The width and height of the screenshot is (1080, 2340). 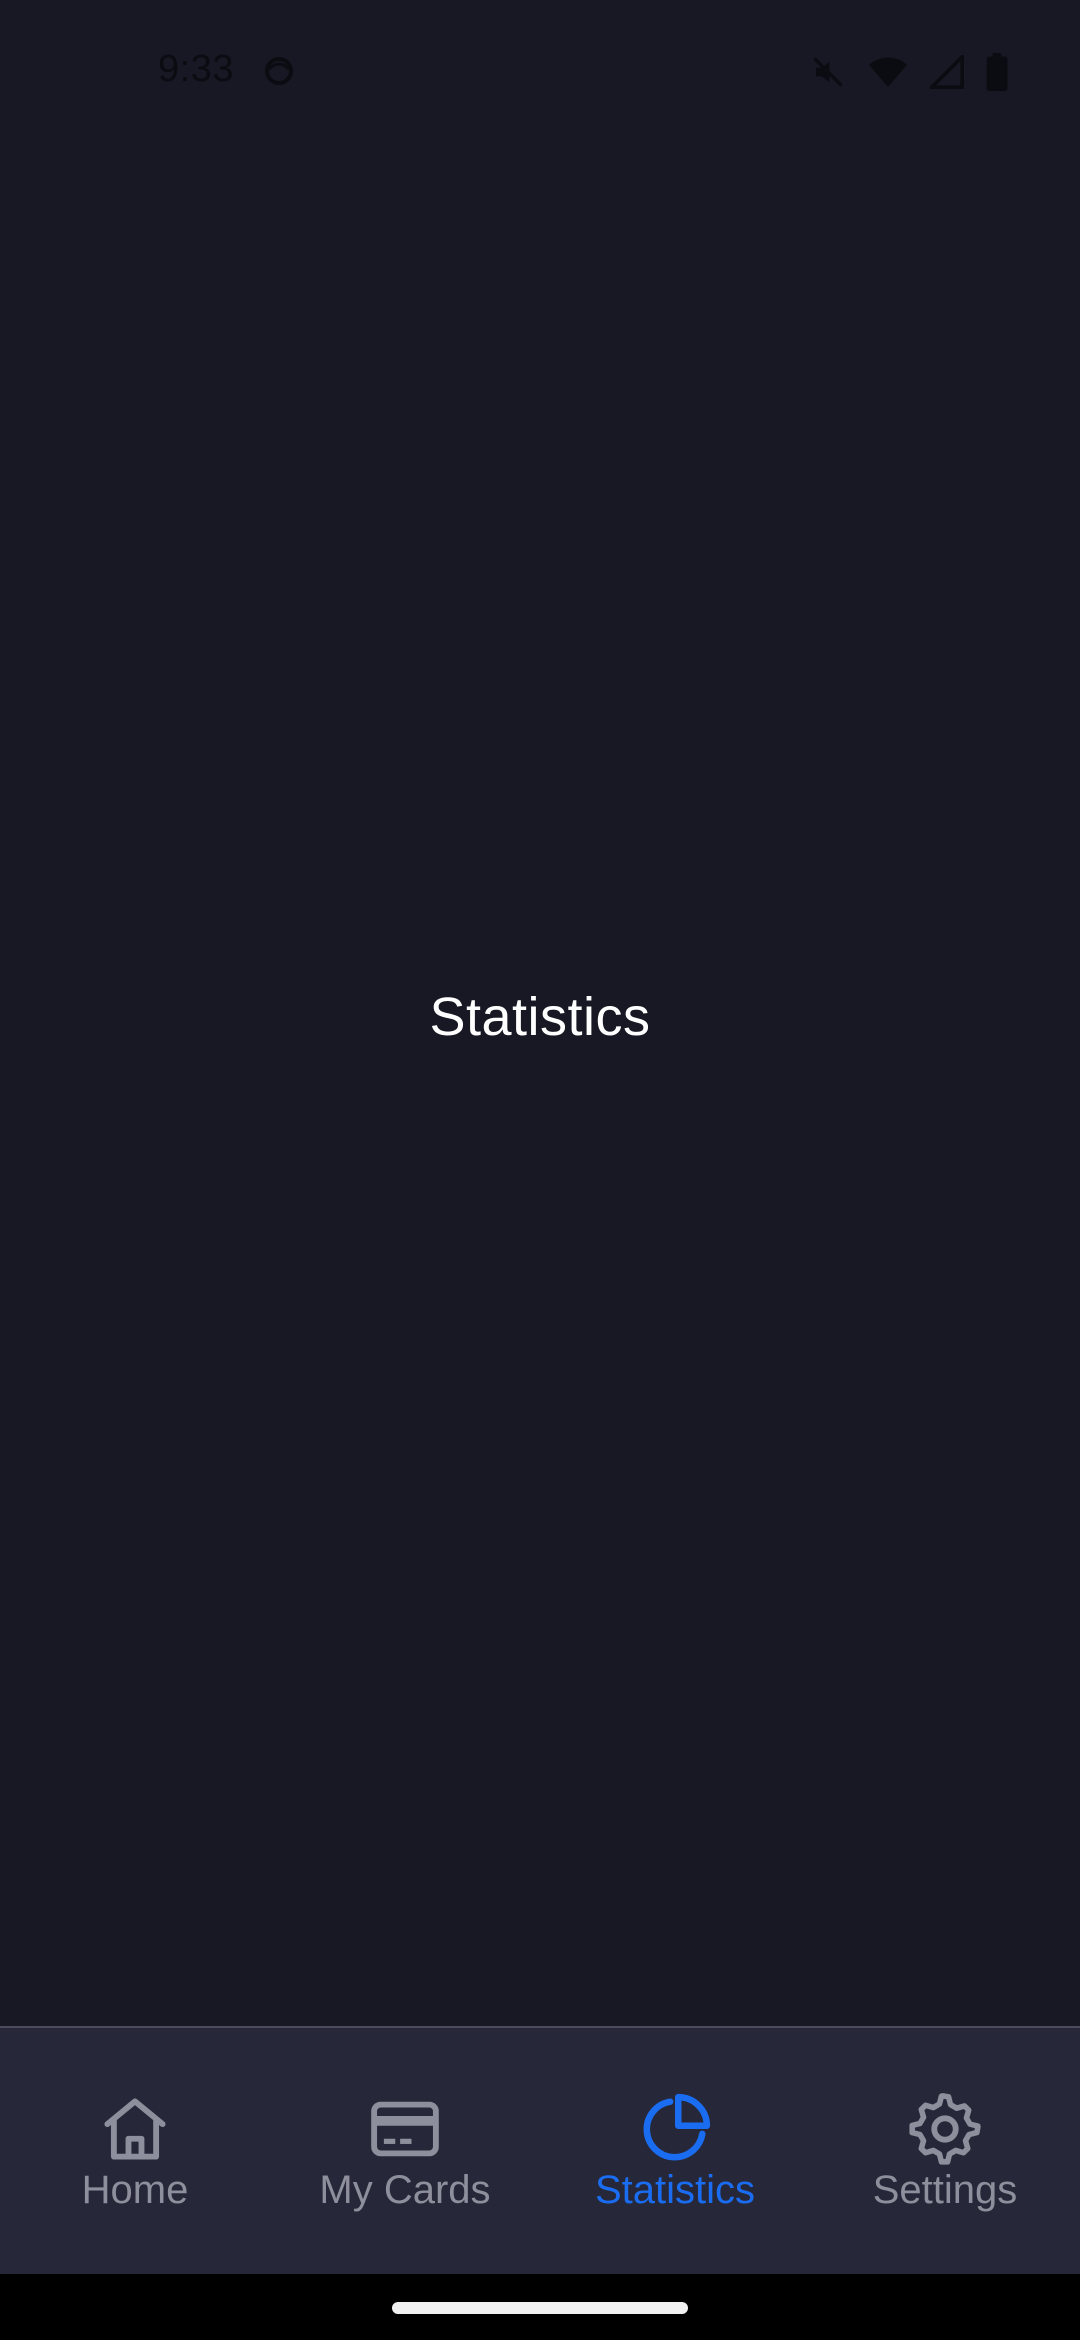 What do you see at coordinates (945, 2190) in the screenshot?
I see `nav-label-settings: Settings` at bounding box center [945, 2190].